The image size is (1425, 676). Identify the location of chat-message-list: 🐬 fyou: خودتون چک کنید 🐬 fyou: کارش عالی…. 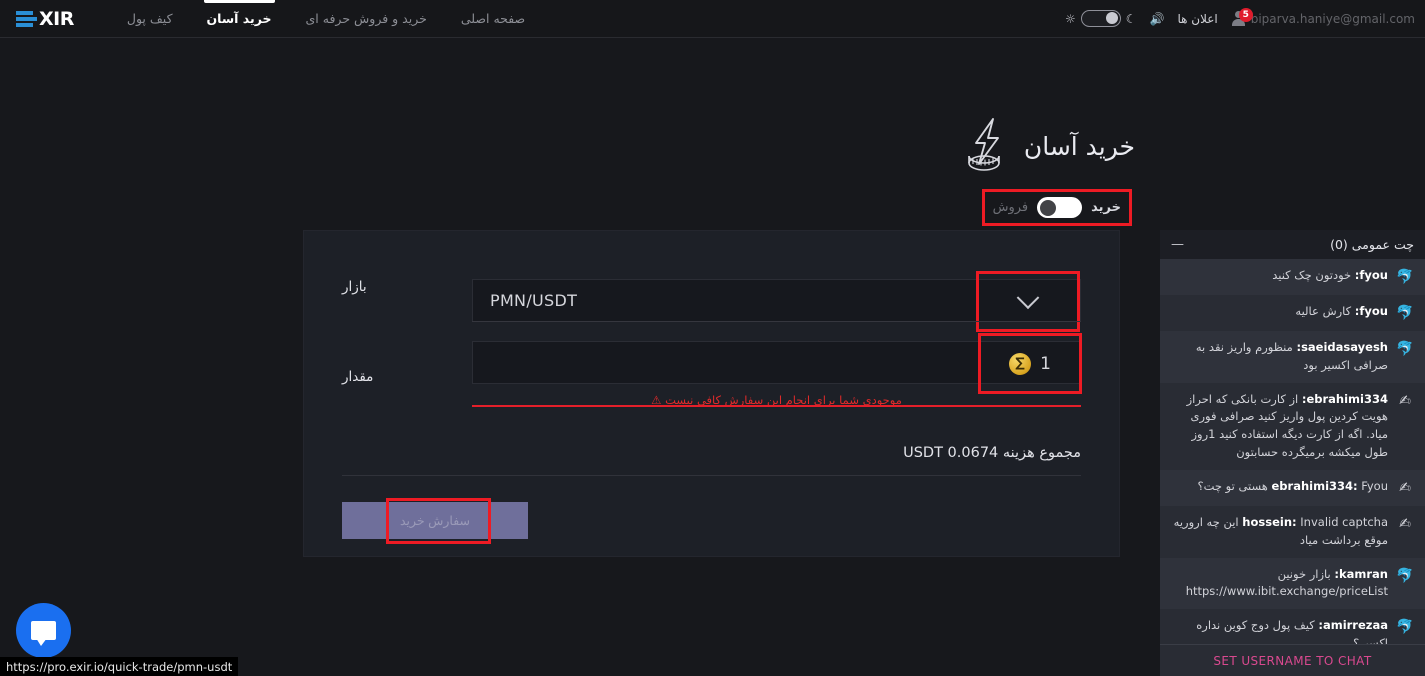
(1292, 451).